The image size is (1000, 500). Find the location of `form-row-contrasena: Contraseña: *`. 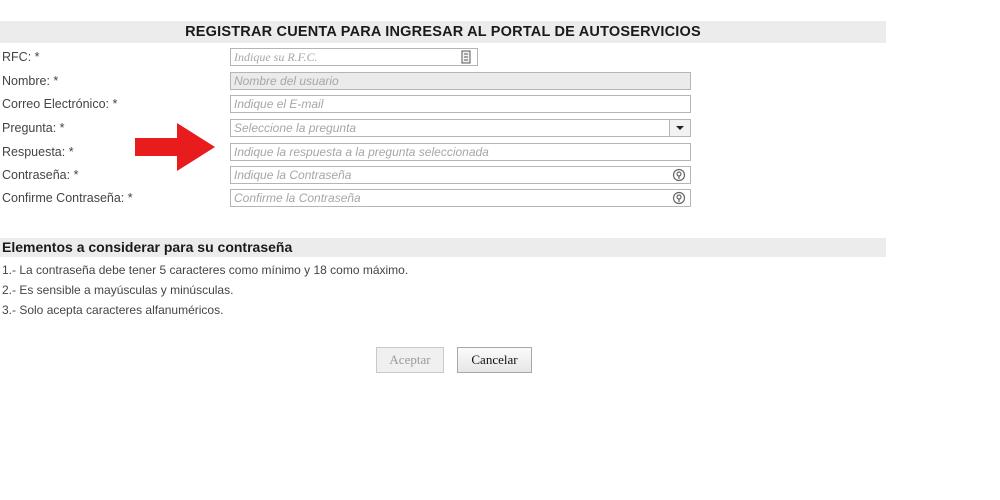

form-row-contrasena: Contraseña: * is located at coordinates (350, 175).